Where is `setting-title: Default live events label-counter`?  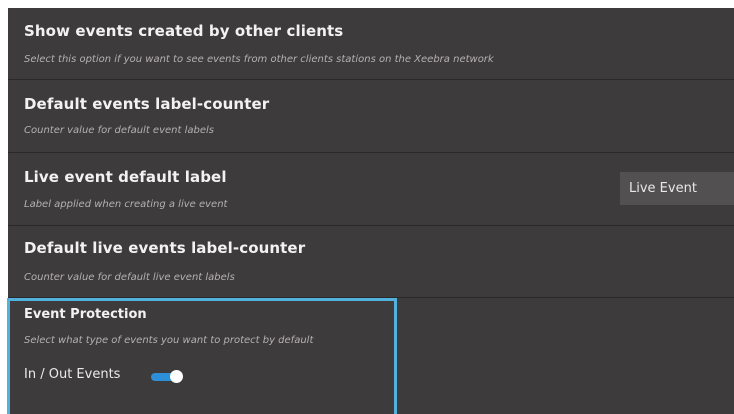 setting-title: Default live events label-counter is located at coordinates (165, 248).